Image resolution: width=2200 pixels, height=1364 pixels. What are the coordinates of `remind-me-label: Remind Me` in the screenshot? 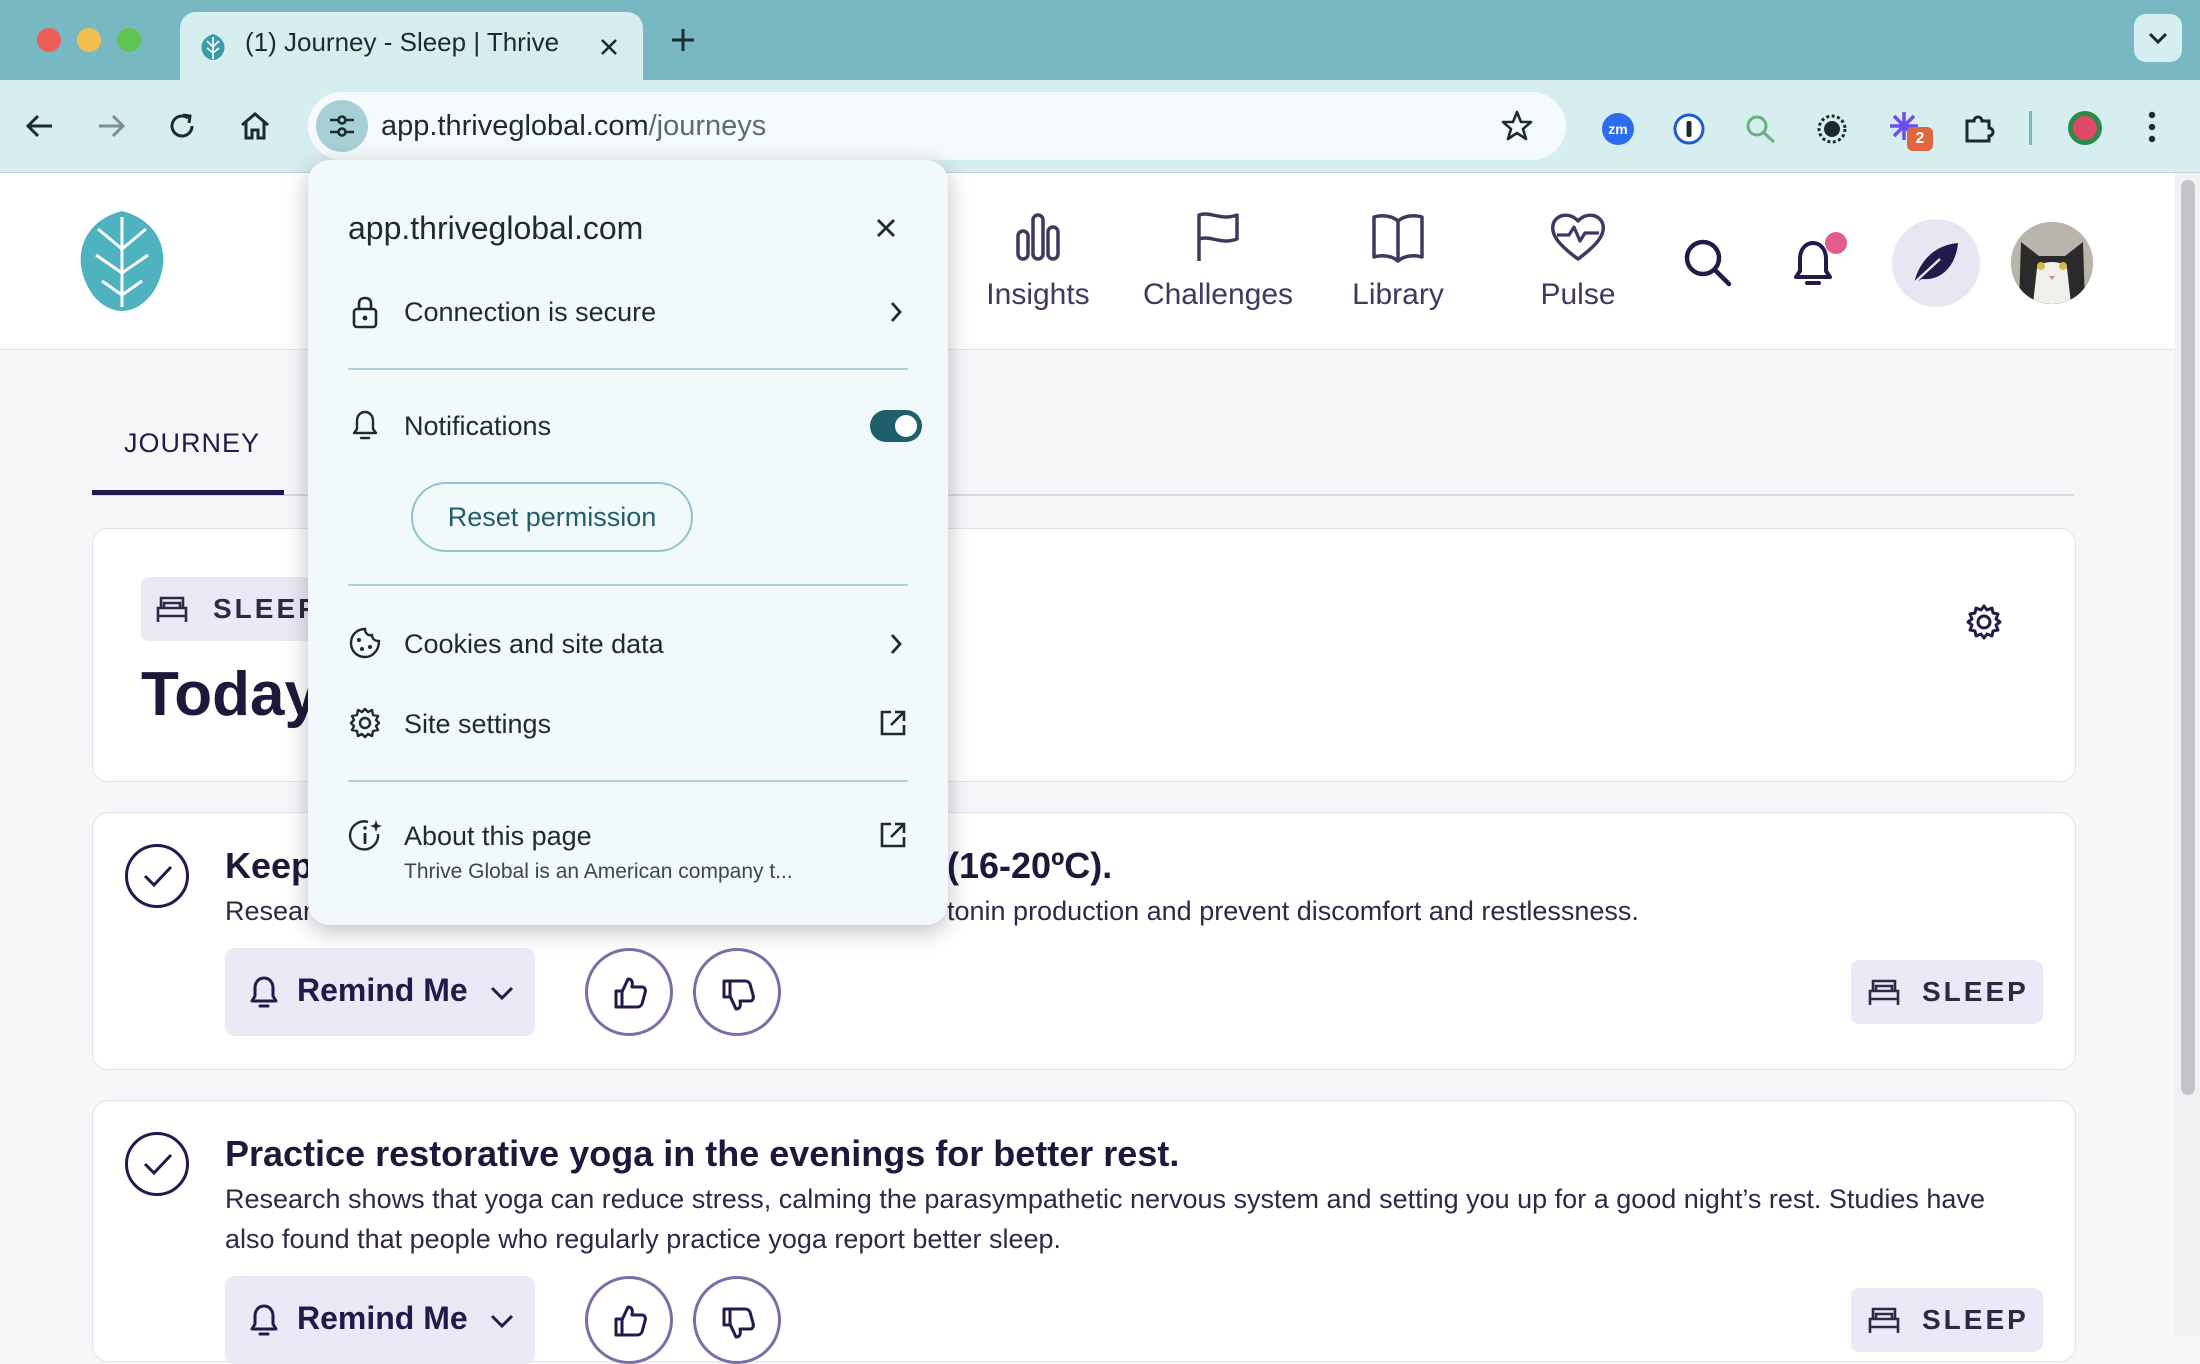 It's located at (382, 1318).